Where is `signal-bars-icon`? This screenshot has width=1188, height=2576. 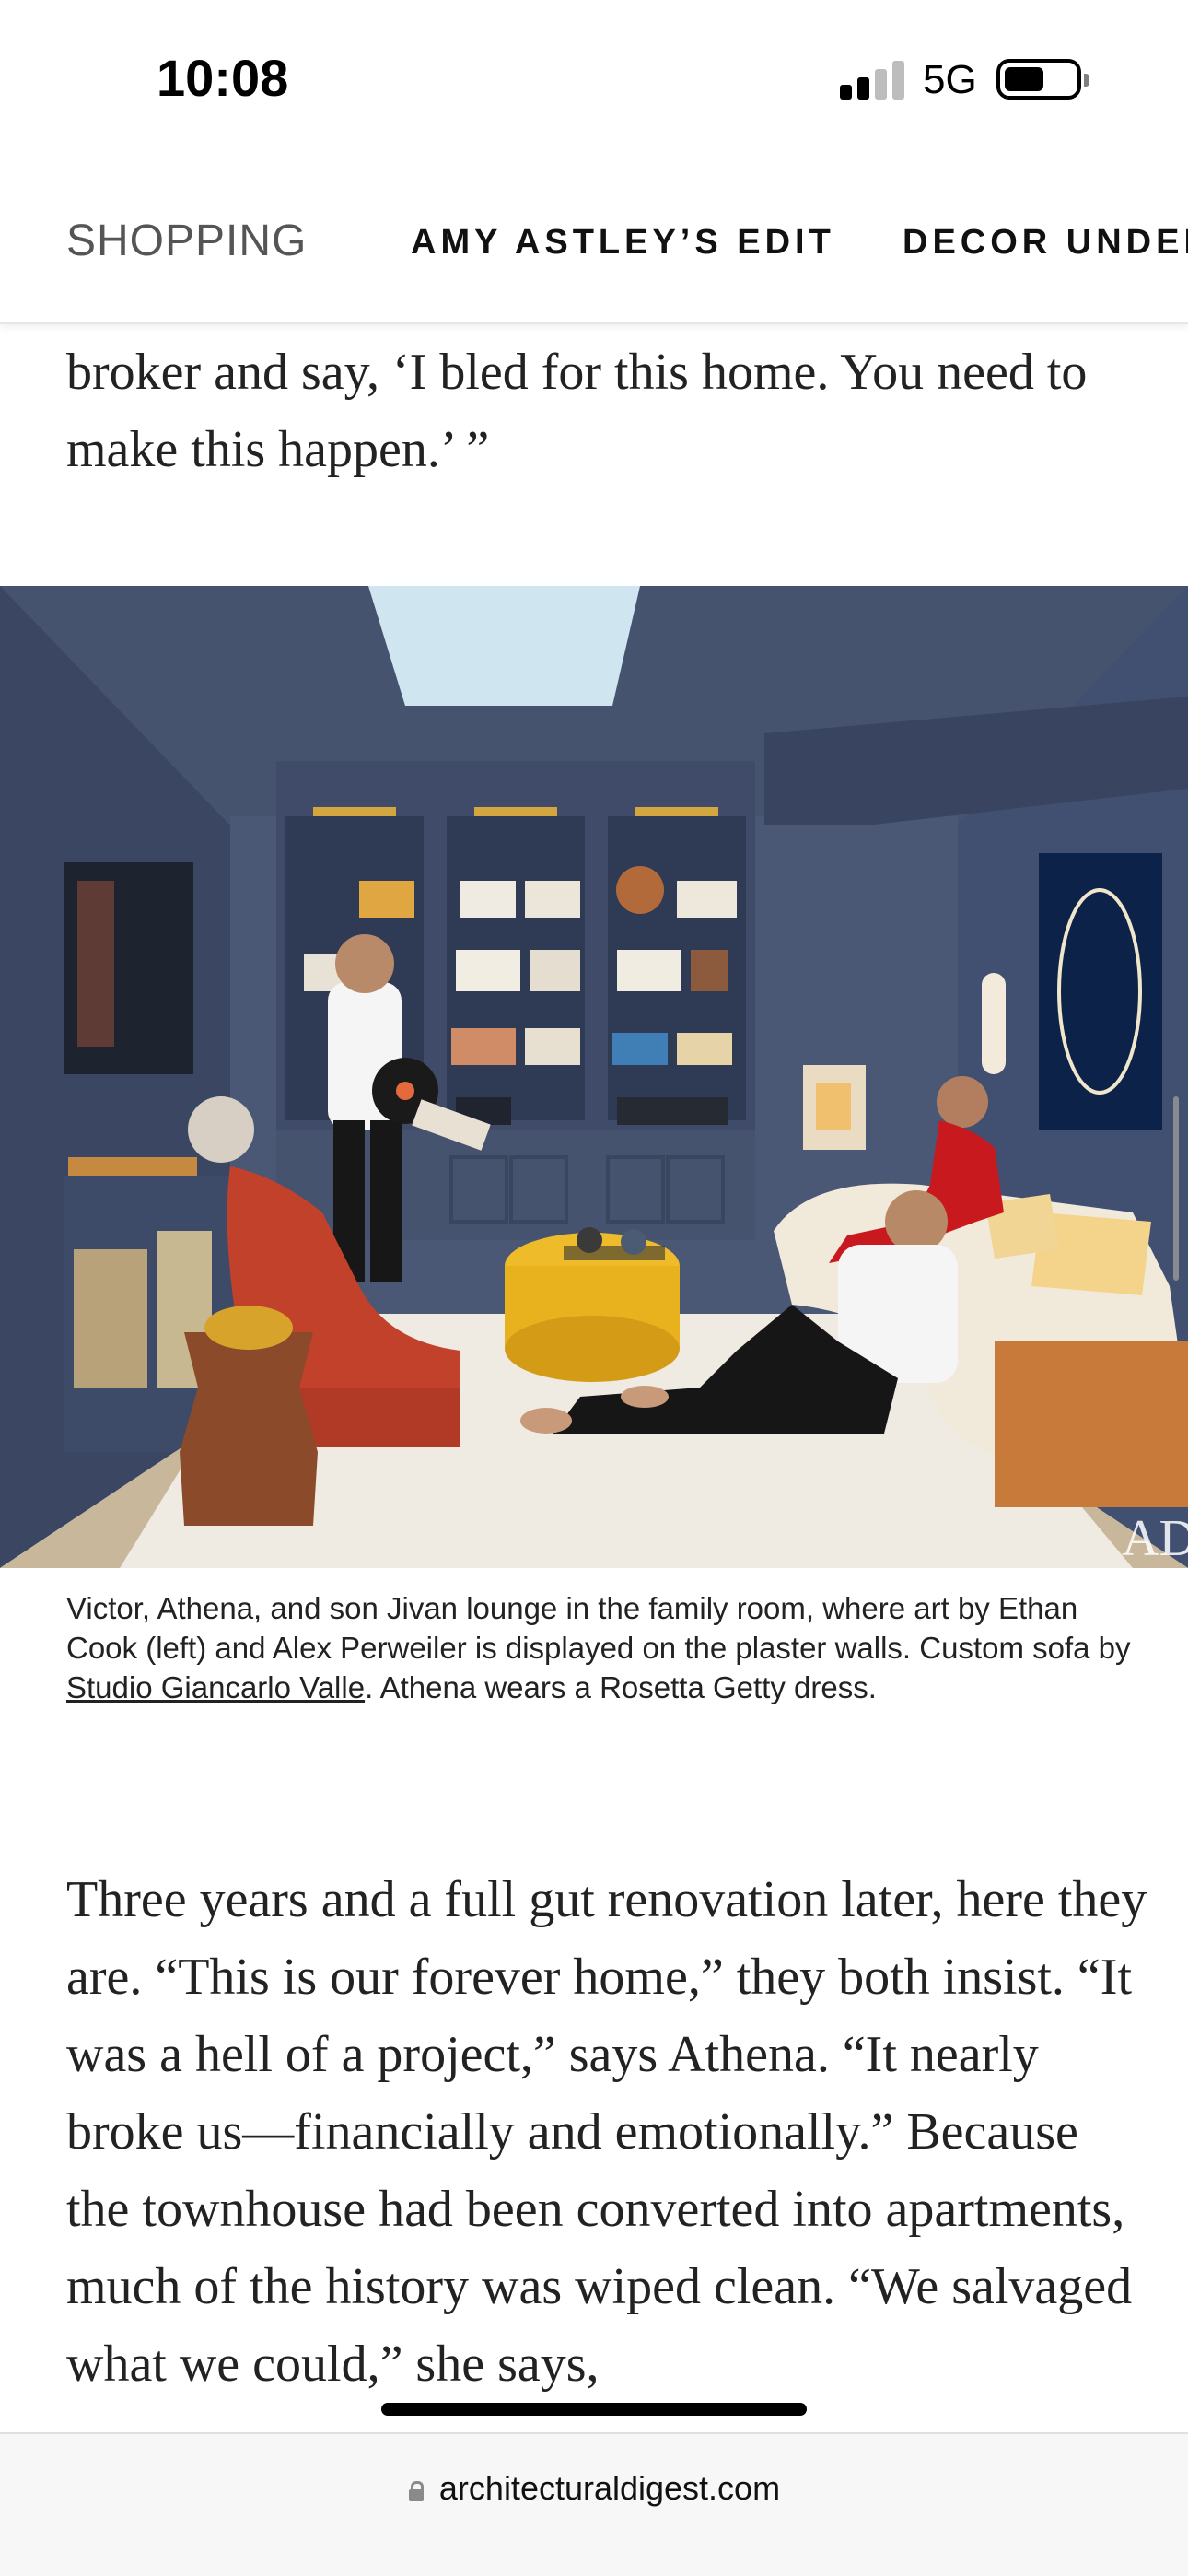
signal-bars-icon is located at coordinates (873, 79).